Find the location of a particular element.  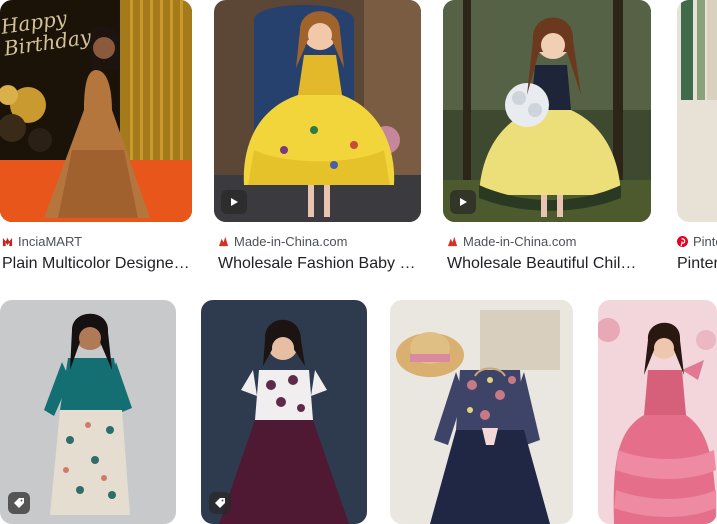

result-title-4: Pinterest is located at coordinates (697, 264).